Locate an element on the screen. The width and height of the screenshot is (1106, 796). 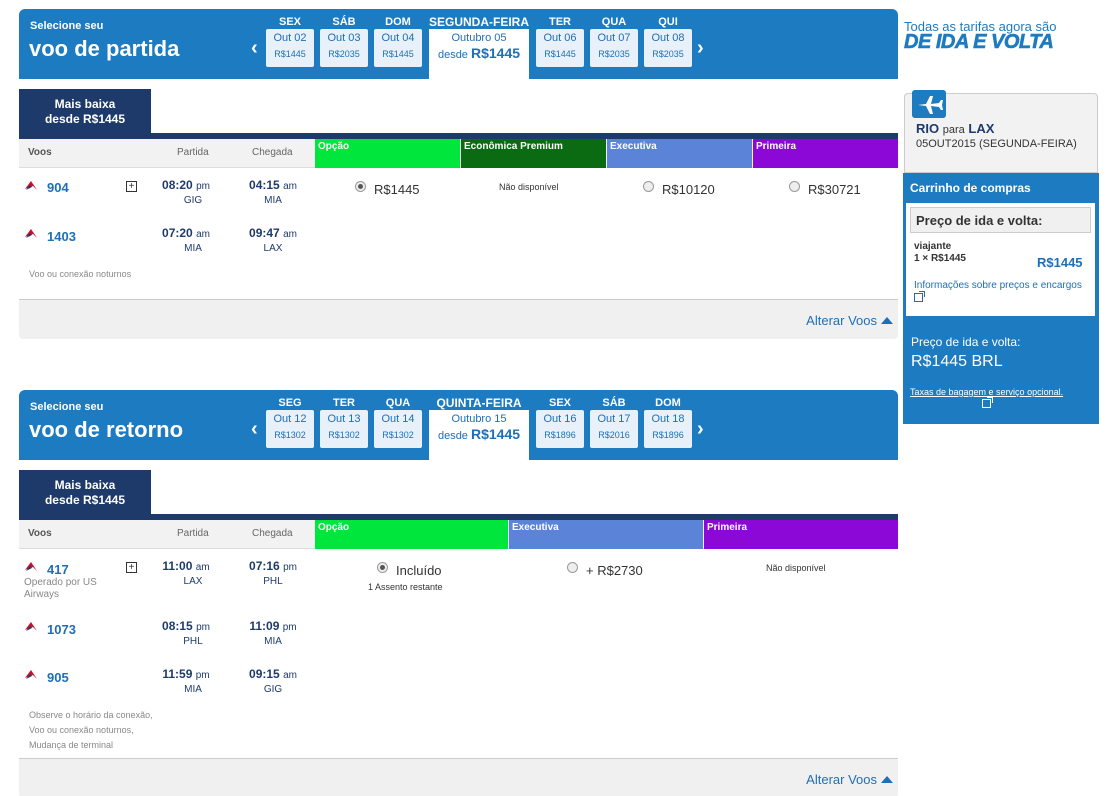
outbound-date-1: SÁB Out 03 R$2035 is located at coordinates (344, 41).